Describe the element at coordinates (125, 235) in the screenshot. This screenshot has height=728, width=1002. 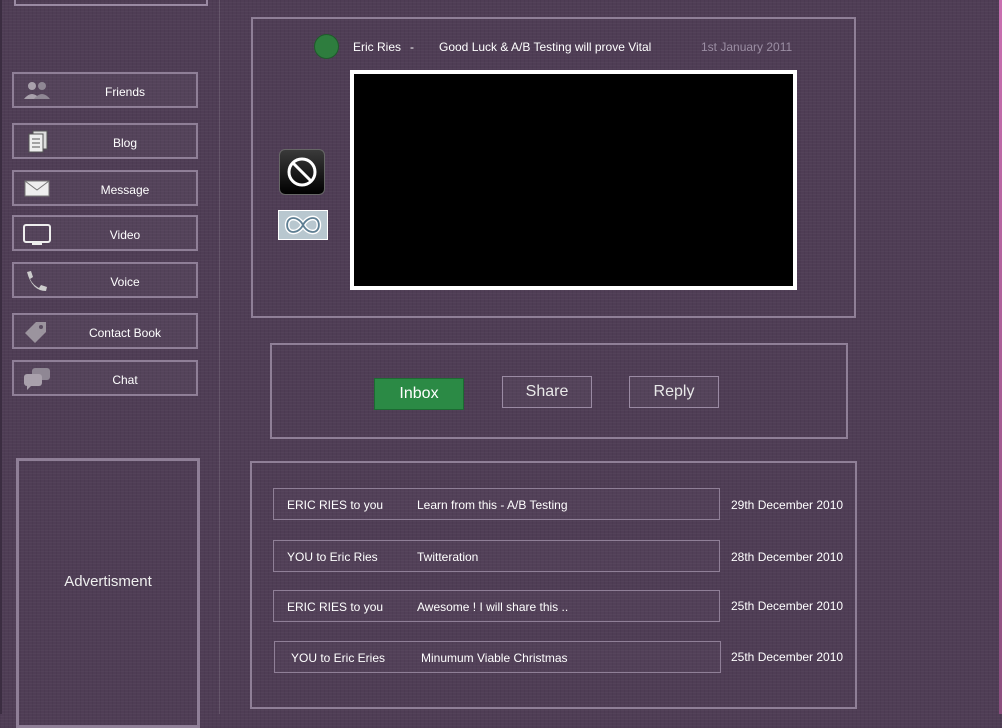
I see `sidebar-item-label: Video` at that location.